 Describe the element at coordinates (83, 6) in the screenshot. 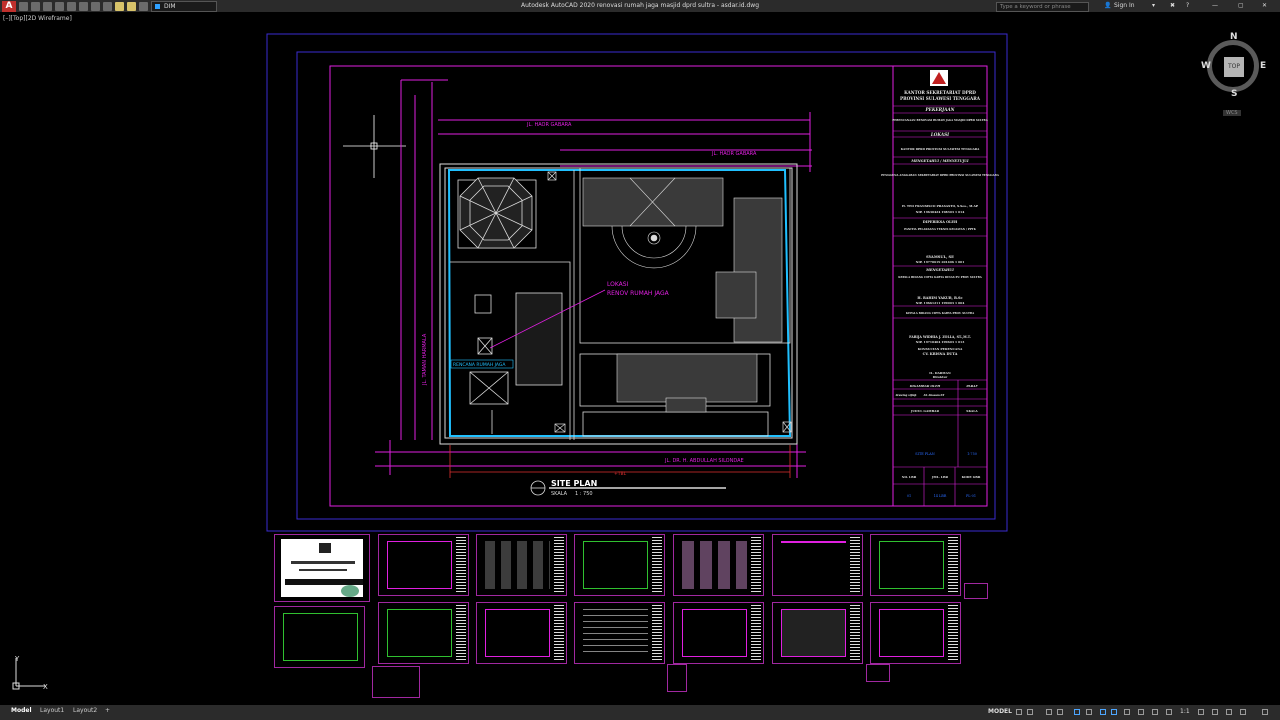

I see `undo-icon` at that location.